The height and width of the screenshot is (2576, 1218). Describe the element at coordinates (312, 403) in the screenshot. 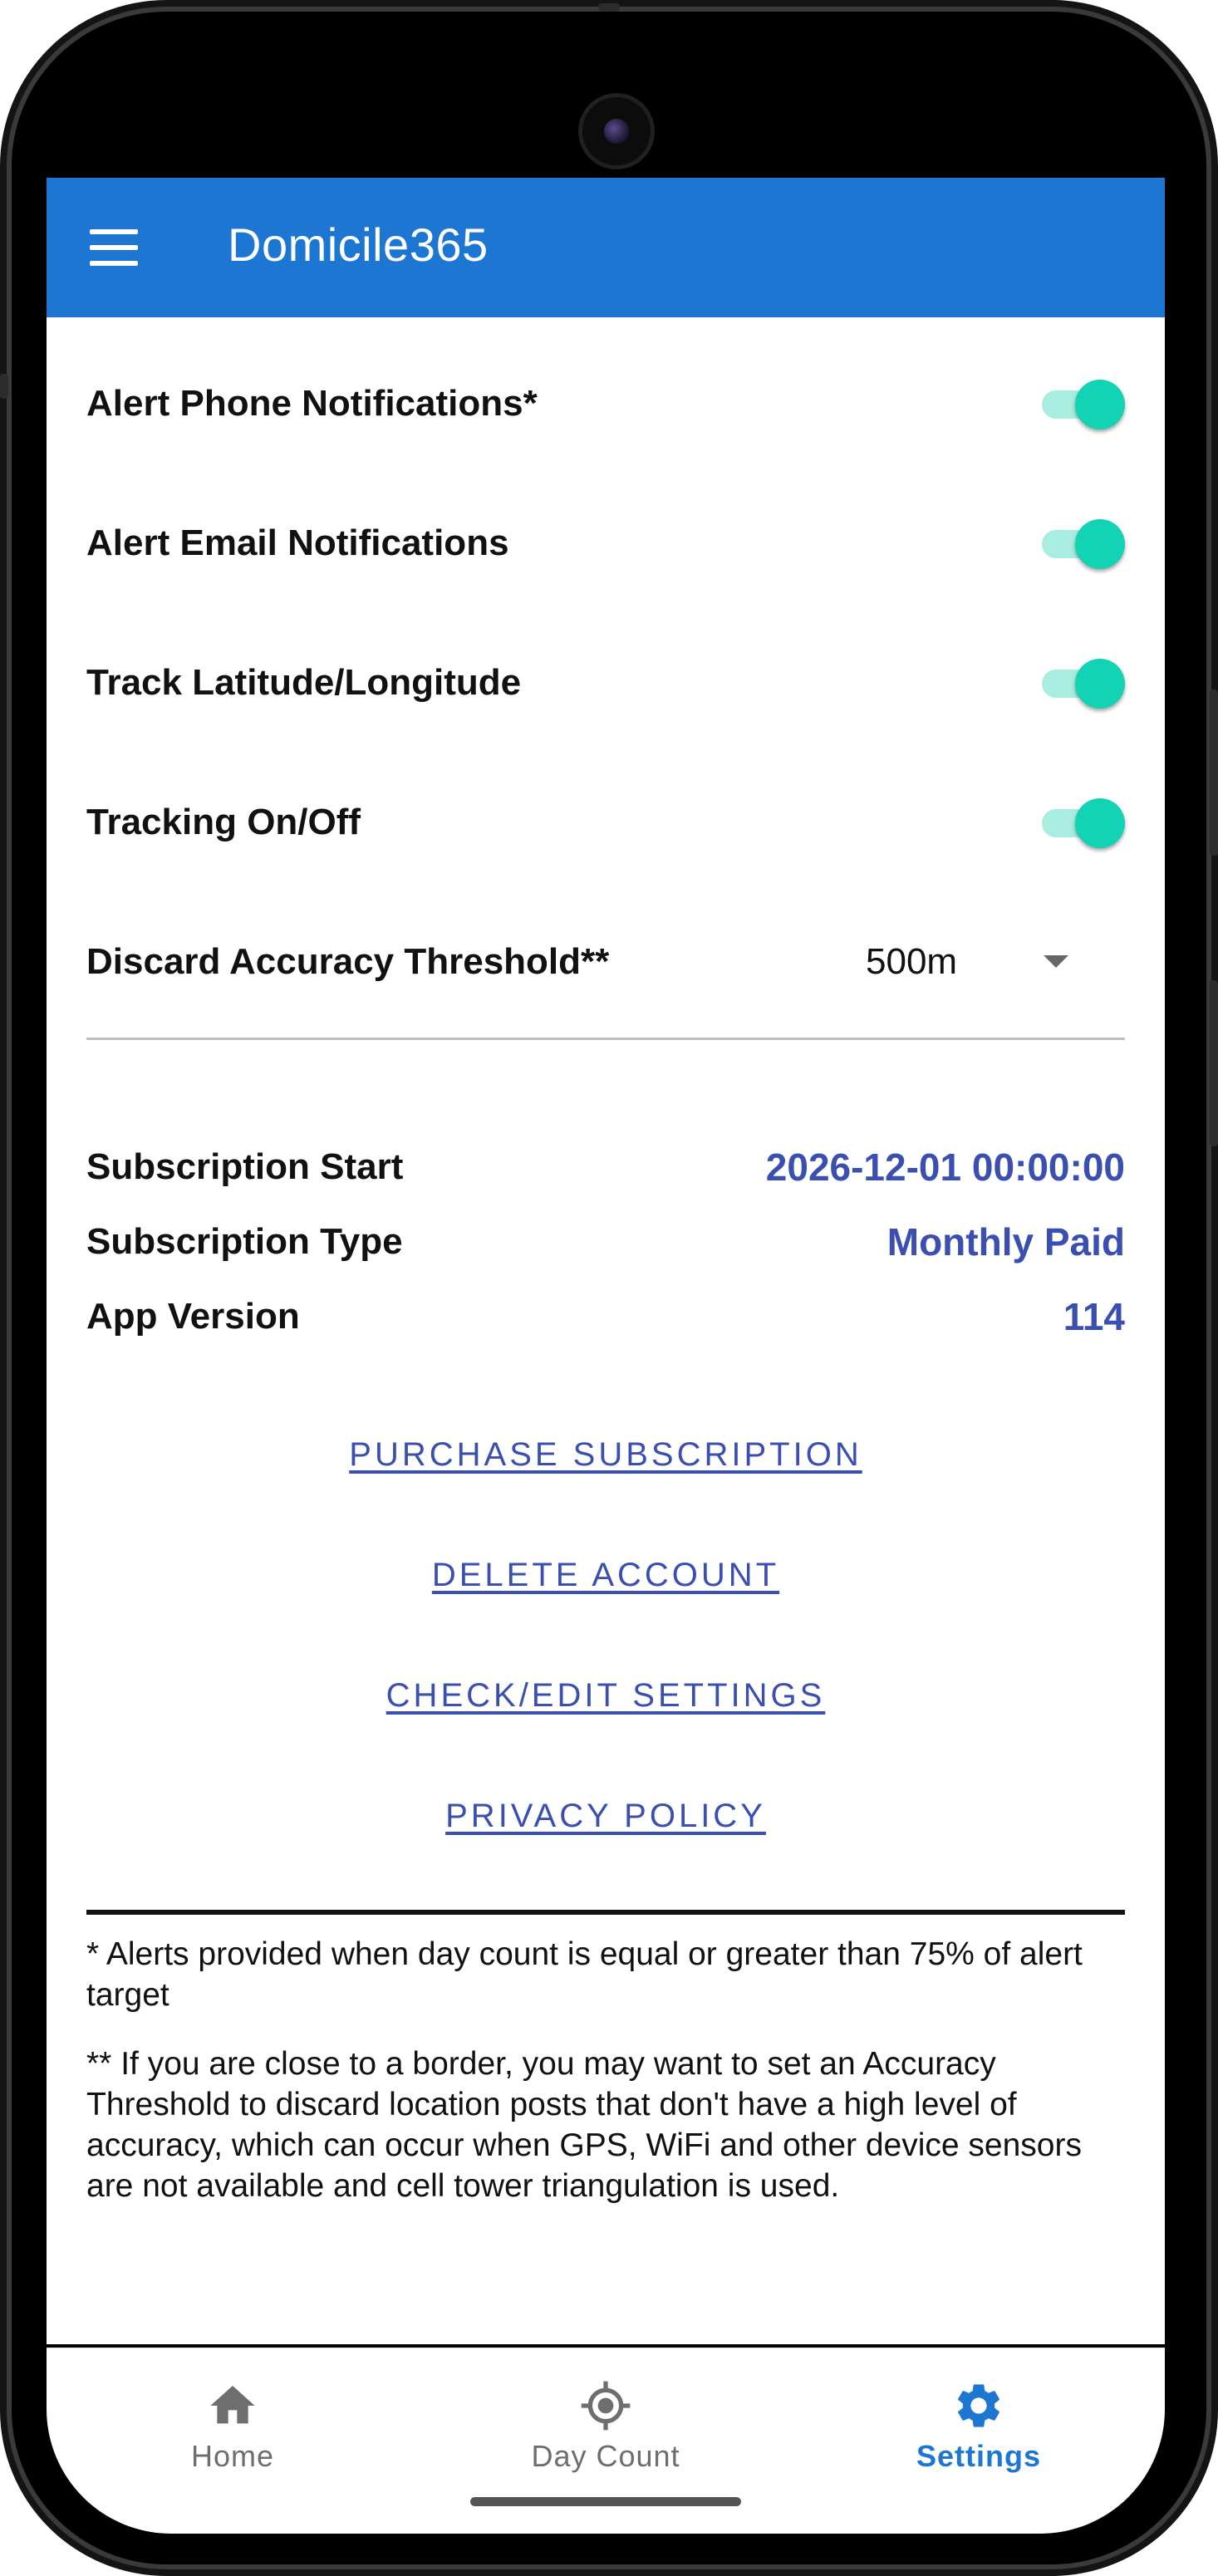

I see `toggle-label: Alert Phone Notifications*` at that location.